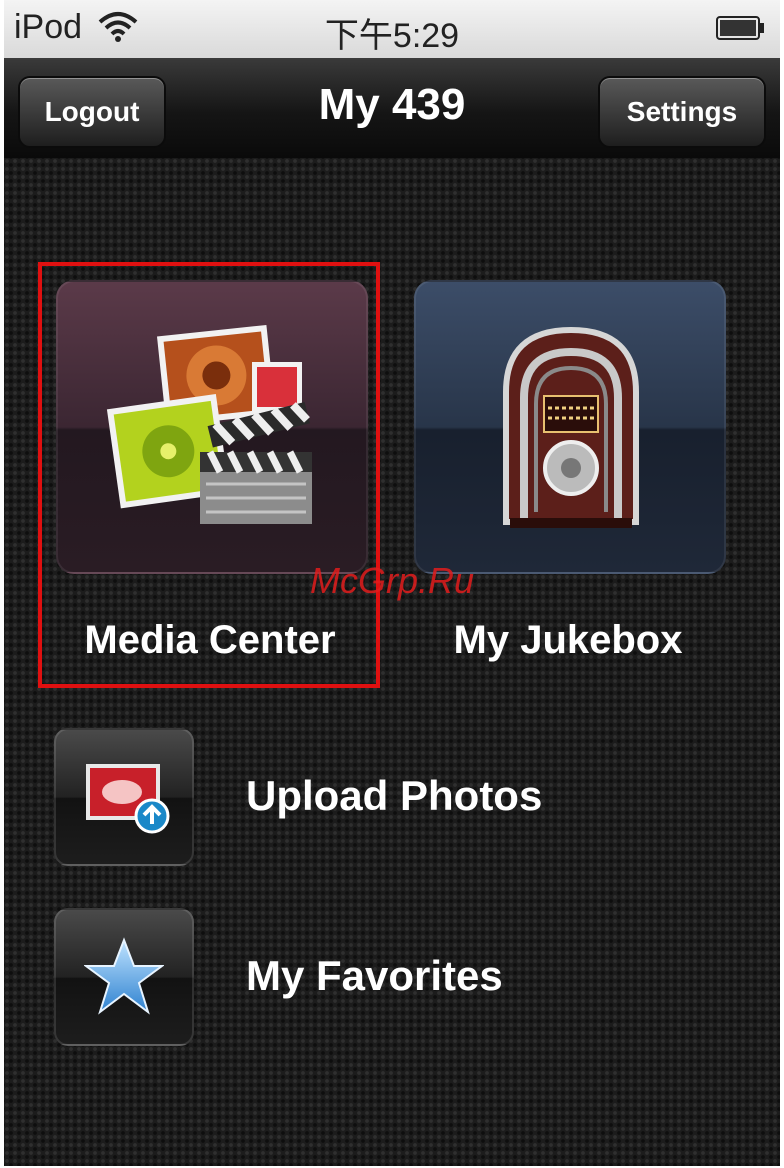  I want to click on upload-photos-tile, so click(124, 797).